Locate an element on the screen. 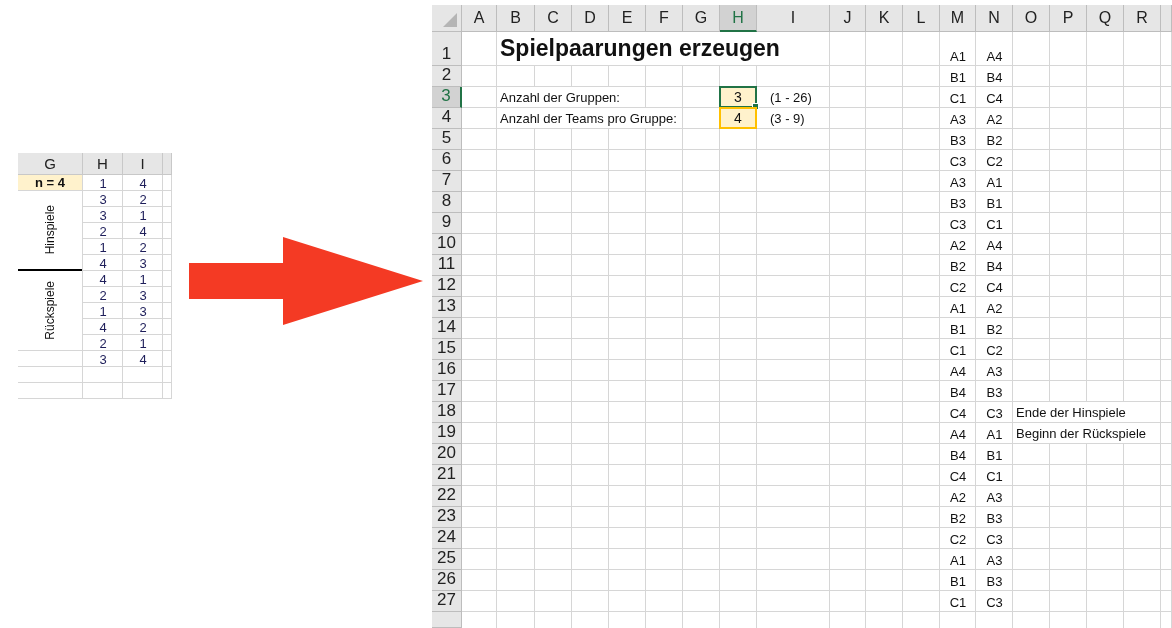 The image size is (1172, 628). input-cell: 4 is located at coordinates (738, 118).